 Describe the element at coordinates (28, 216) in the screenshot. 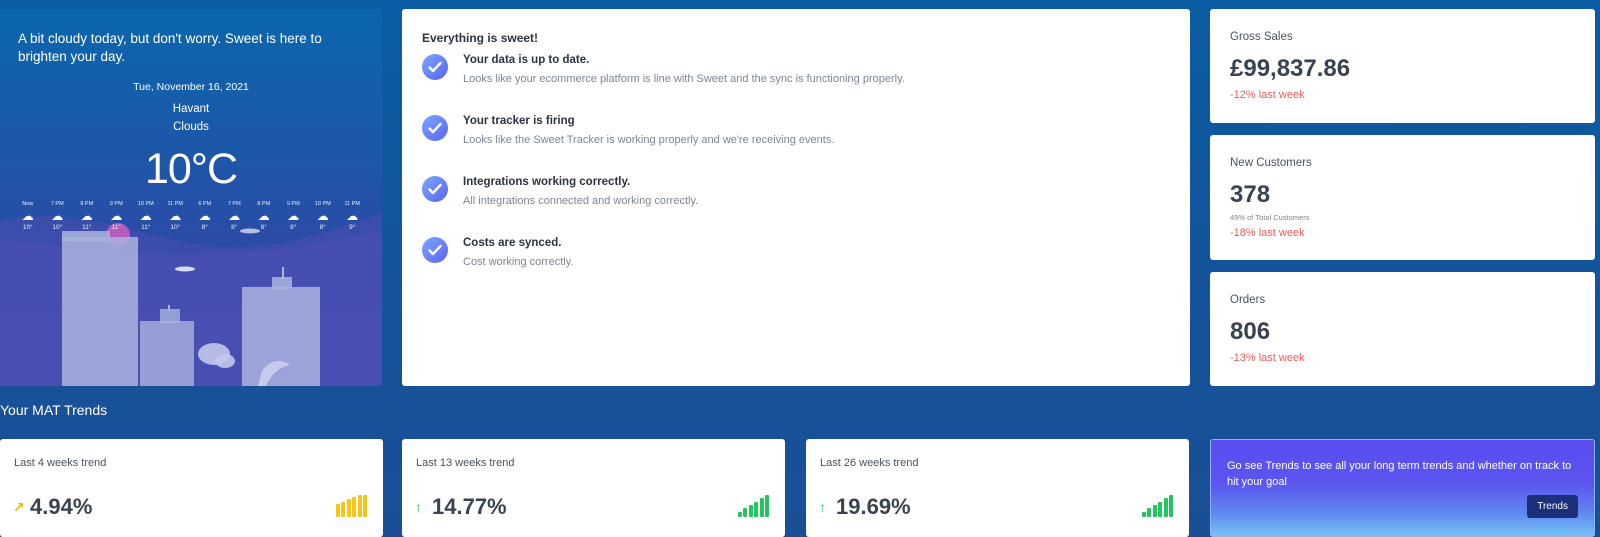

I see `hourly-item: Now ☁ 10°` at that location.